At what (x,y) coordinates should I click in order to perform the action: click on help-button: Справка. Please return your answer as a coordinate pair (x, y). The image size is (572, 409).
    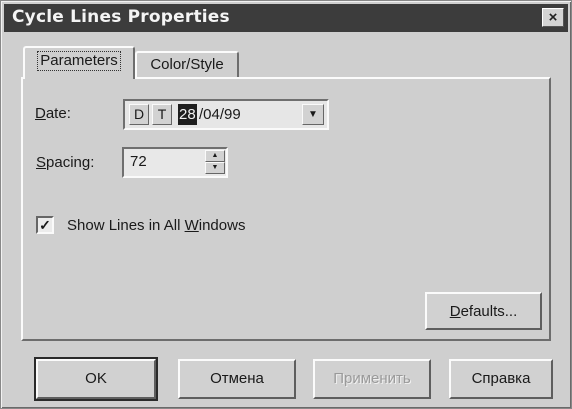
    Looking at the image, I should click on (501, 379).